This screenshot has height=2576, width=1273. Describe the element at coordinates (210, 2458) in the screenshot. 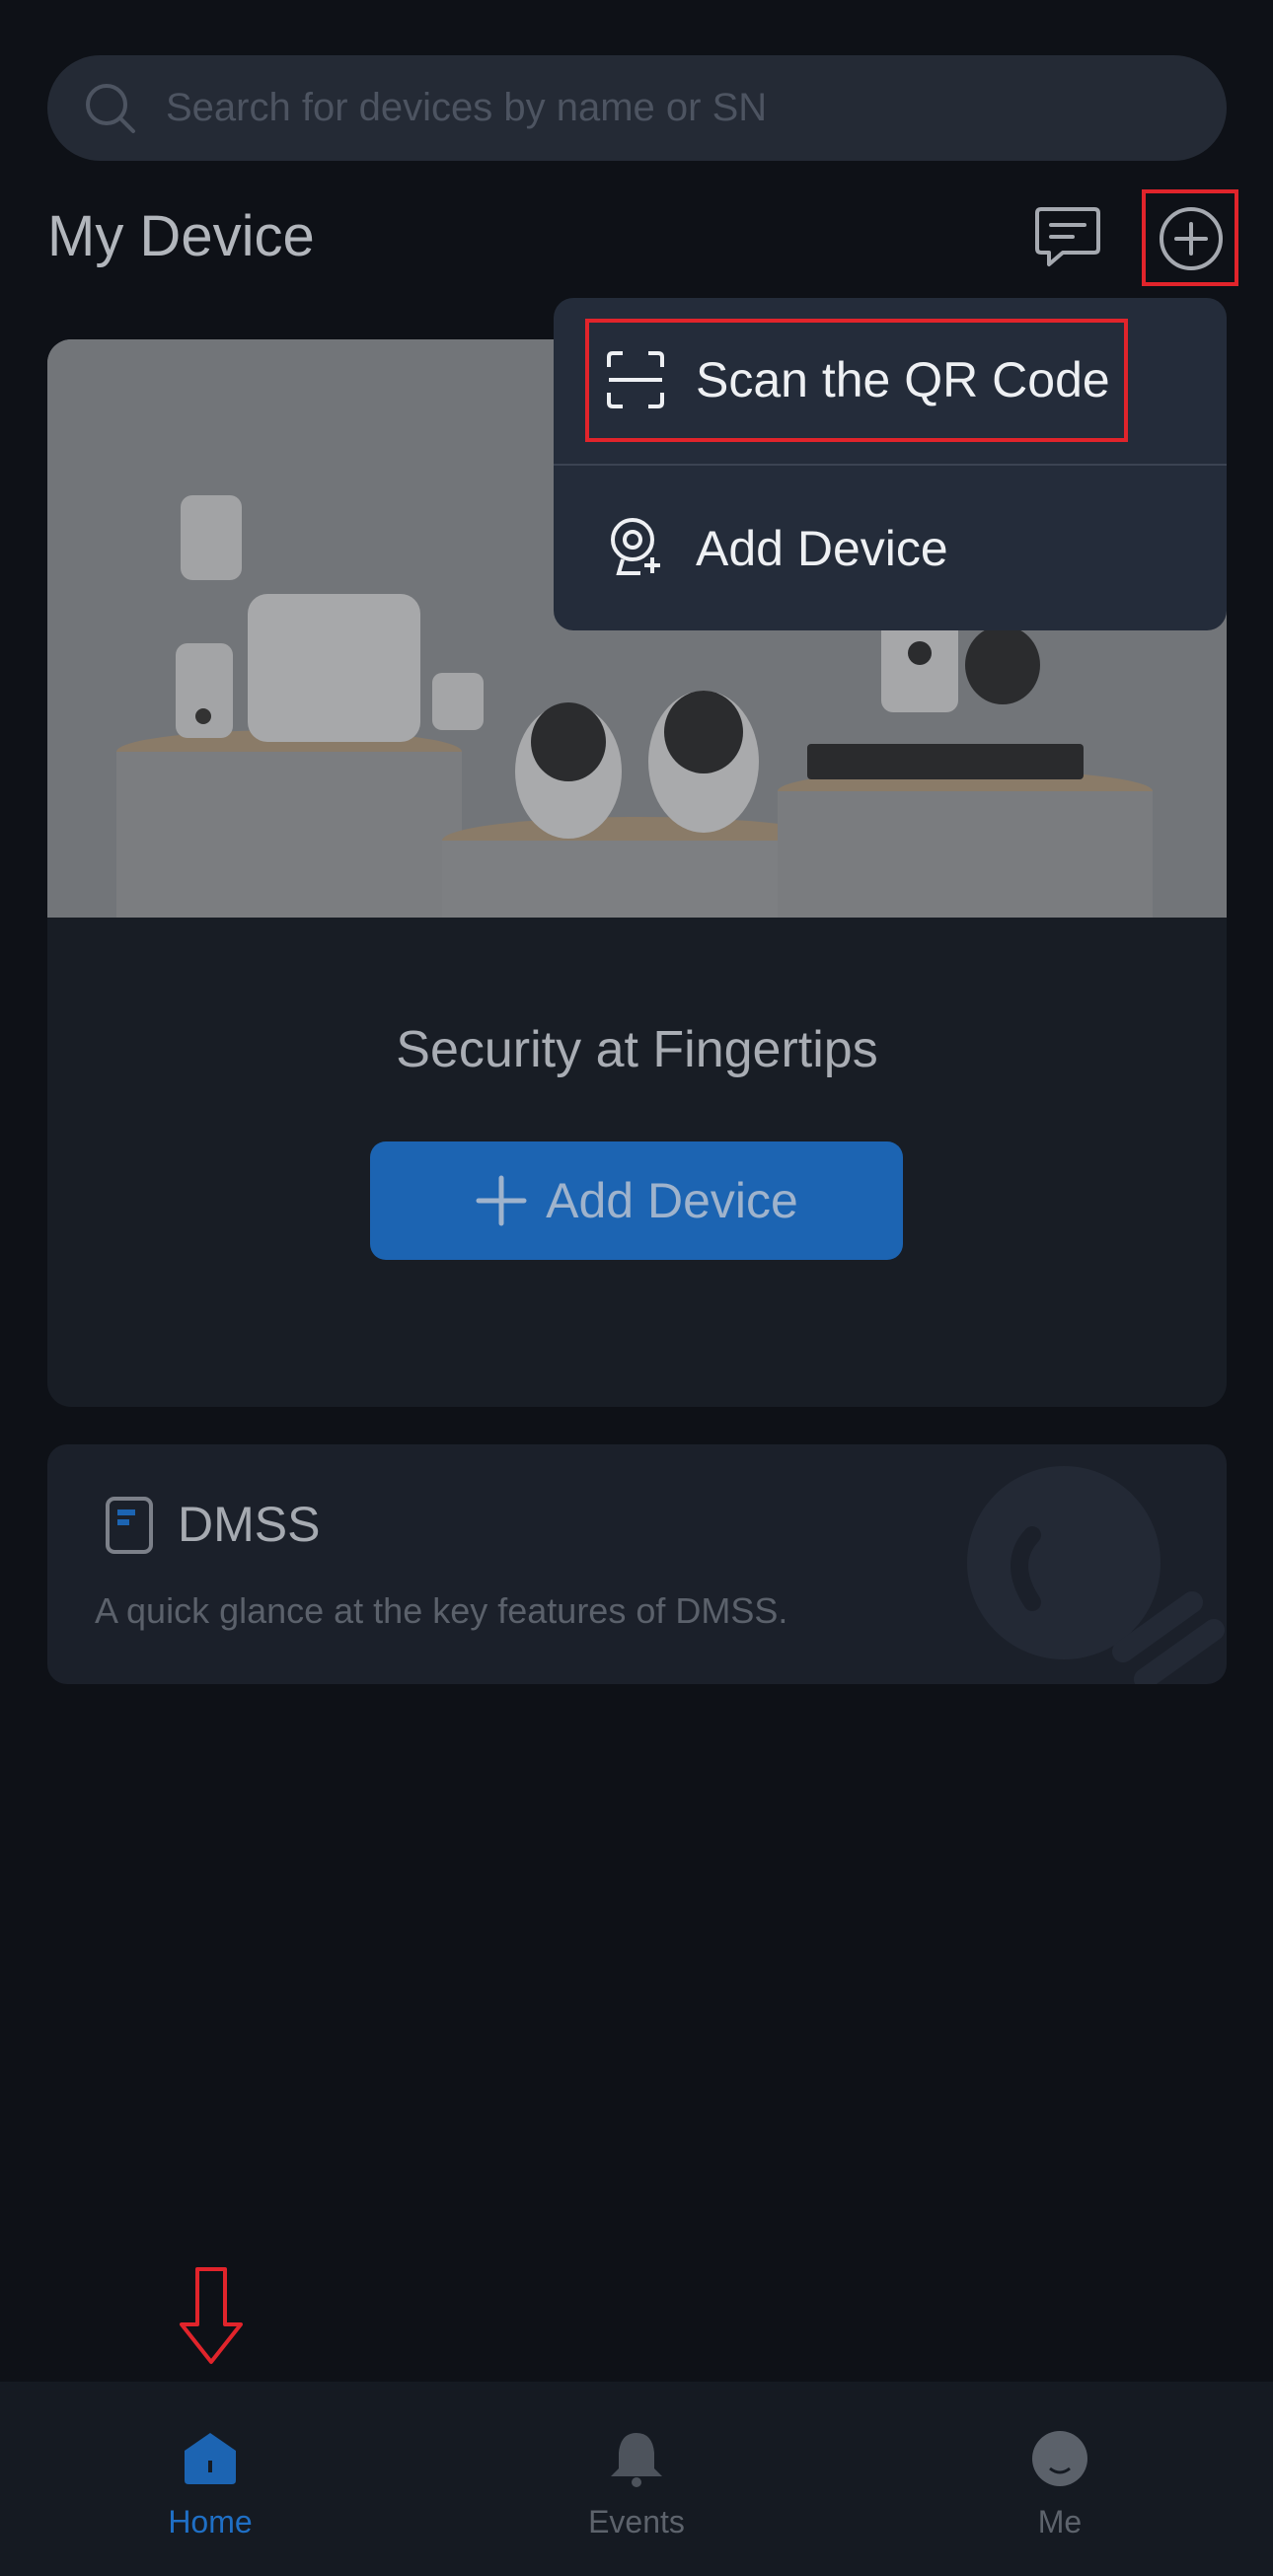

I see `home-icon` at that location.